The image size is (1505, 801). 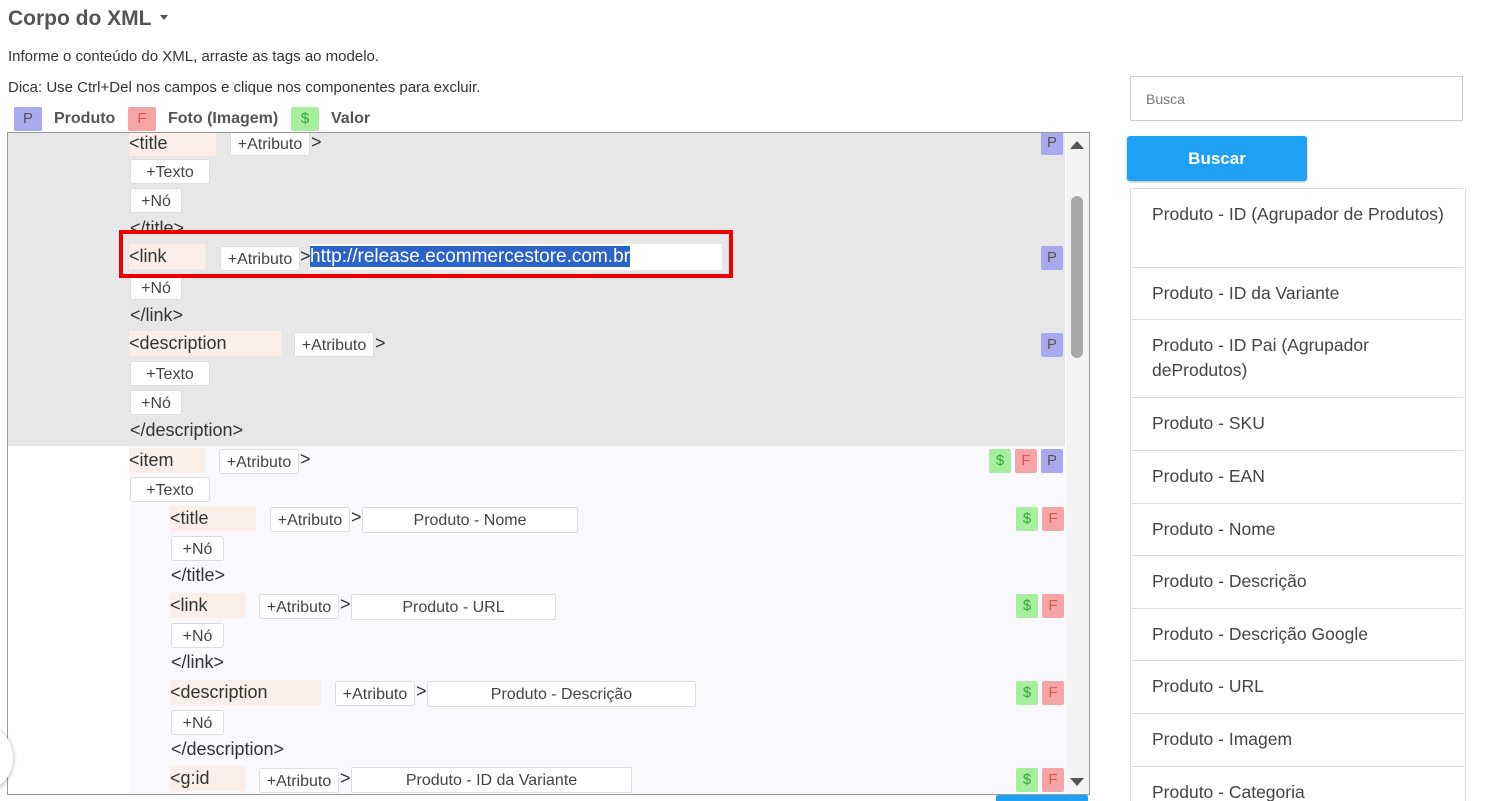 I want to click on list-item: Produto - Categoria, so click(x=1297, y=784).